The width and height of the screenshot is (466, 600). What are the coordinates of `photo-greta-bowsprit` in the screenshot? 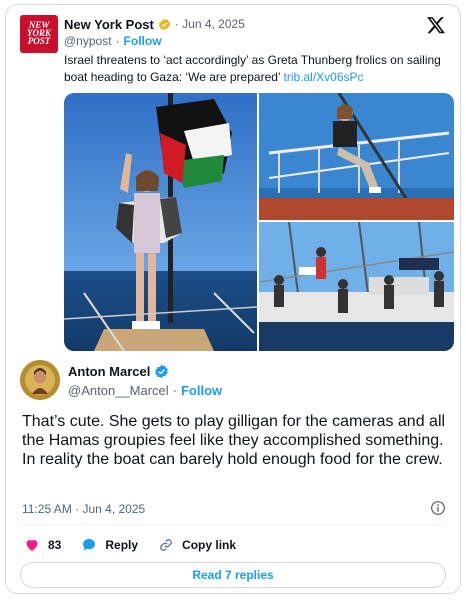 It's located at (356, 156).